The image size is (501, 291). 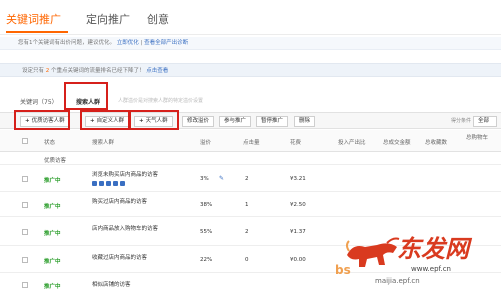 What do you see at coordinates (298, 232) in the screenshot?
I see `row-cost: ¥1.37` at bounding box center [298, 232].